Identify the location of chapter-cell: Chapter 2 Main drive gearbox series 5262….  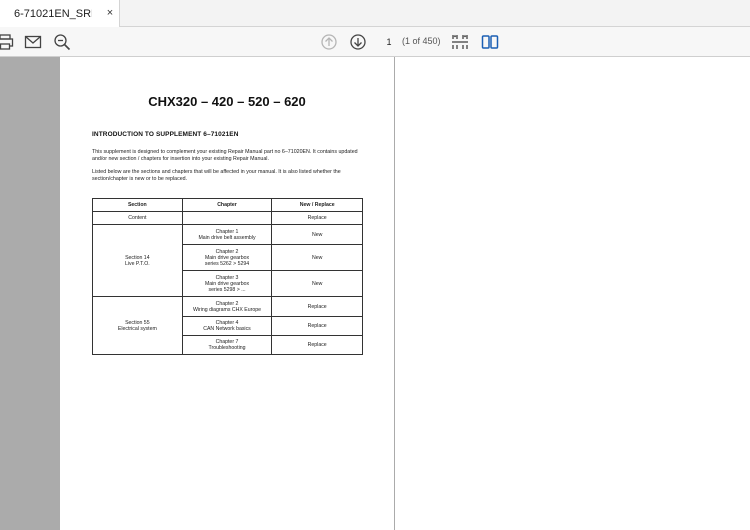
(227, 257).